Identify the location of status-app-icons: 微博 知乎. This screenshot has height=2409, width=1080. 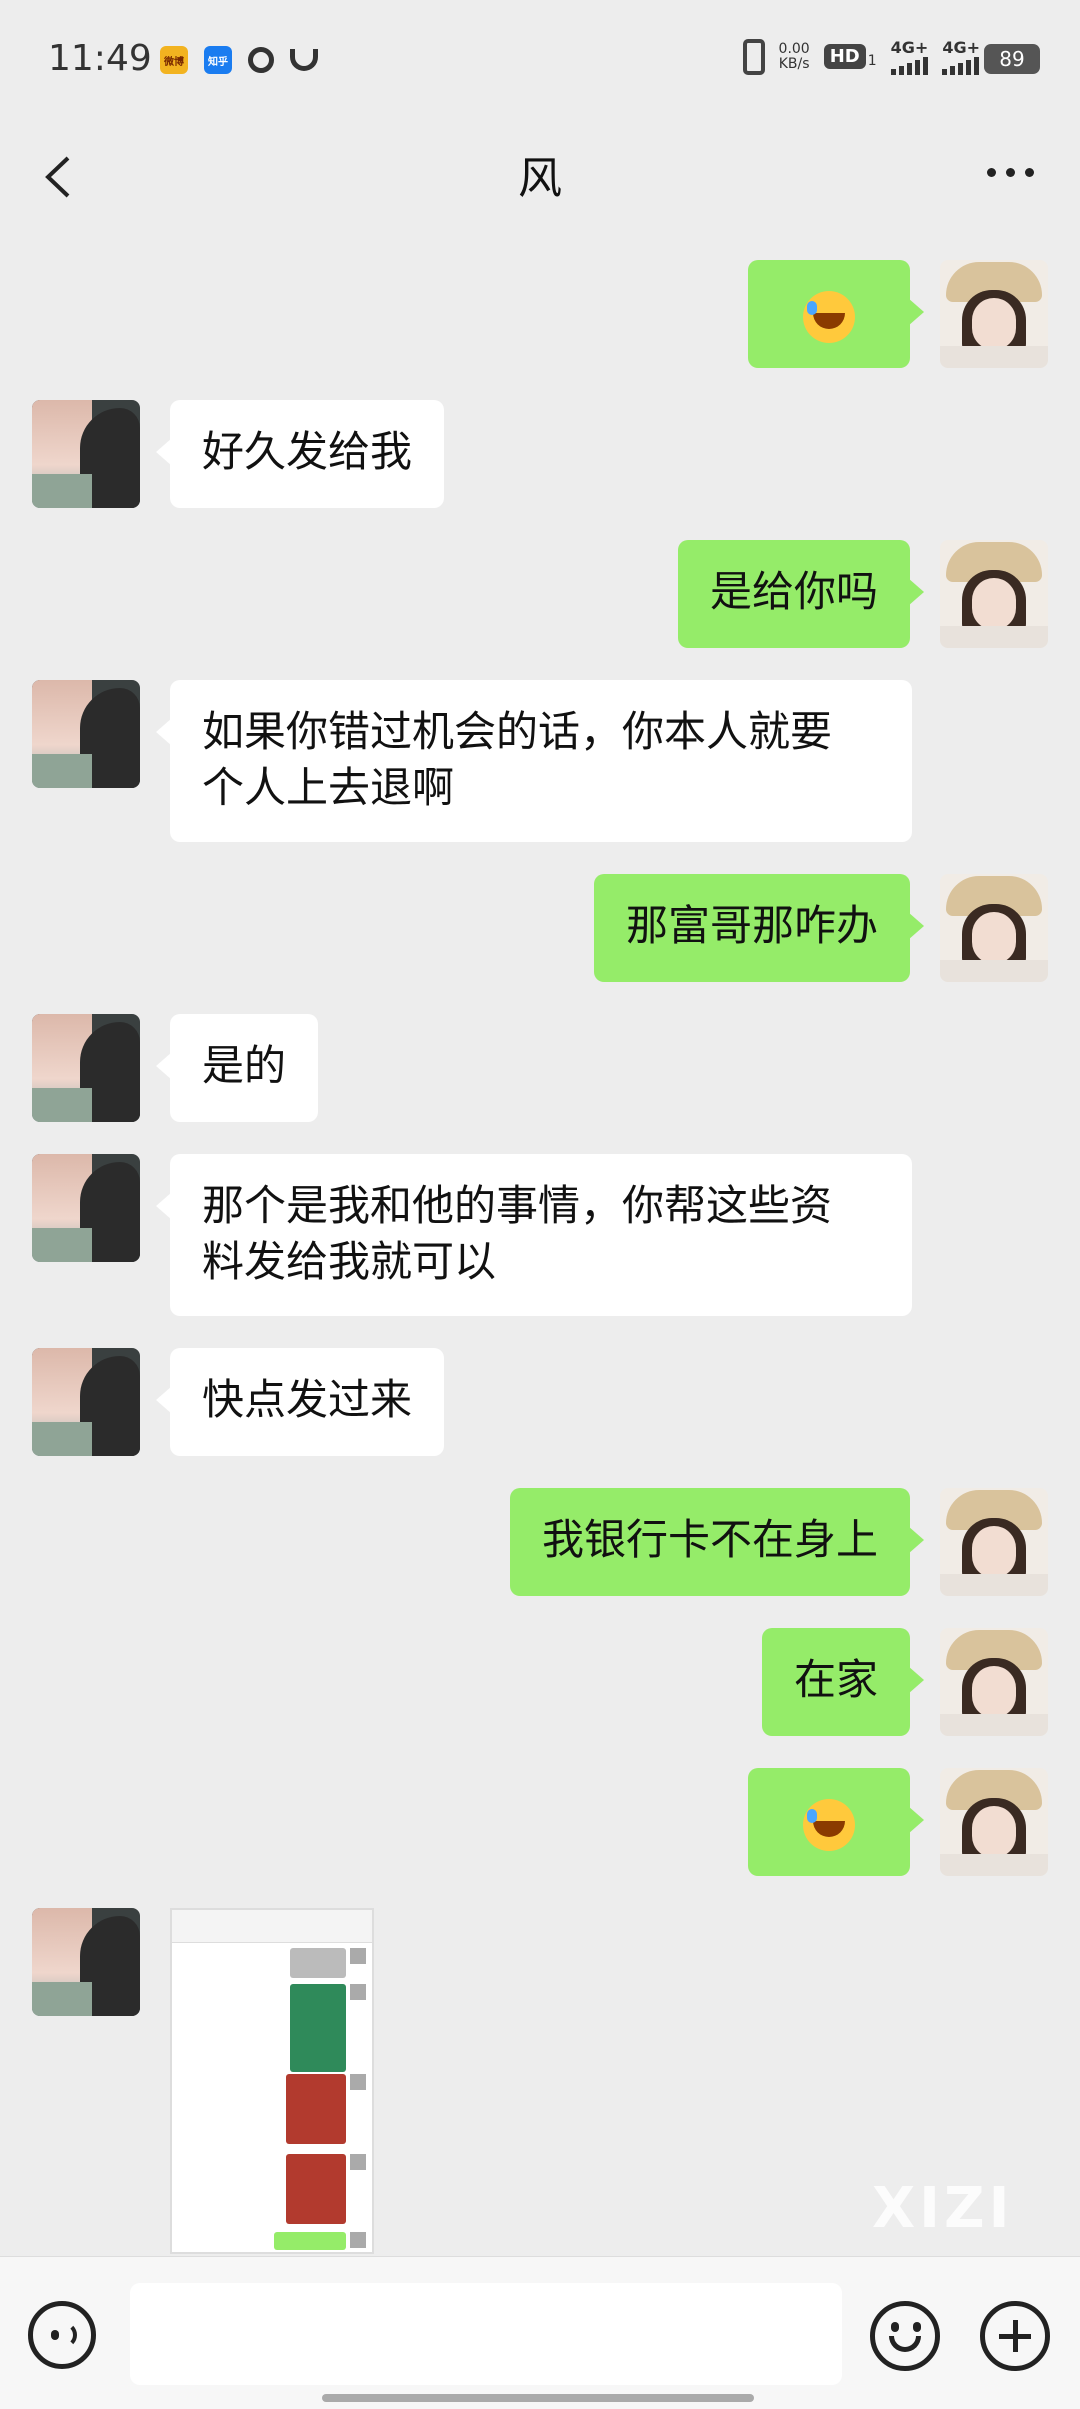
(239, 60).